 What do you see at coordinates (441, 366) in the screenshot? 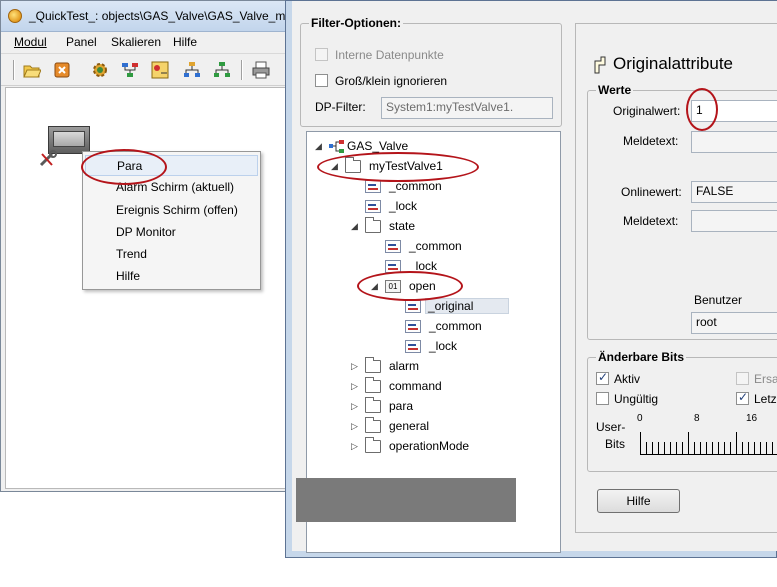
I see `tree-node-alarm: ▷ alarm` at bounding box center [441, 366].